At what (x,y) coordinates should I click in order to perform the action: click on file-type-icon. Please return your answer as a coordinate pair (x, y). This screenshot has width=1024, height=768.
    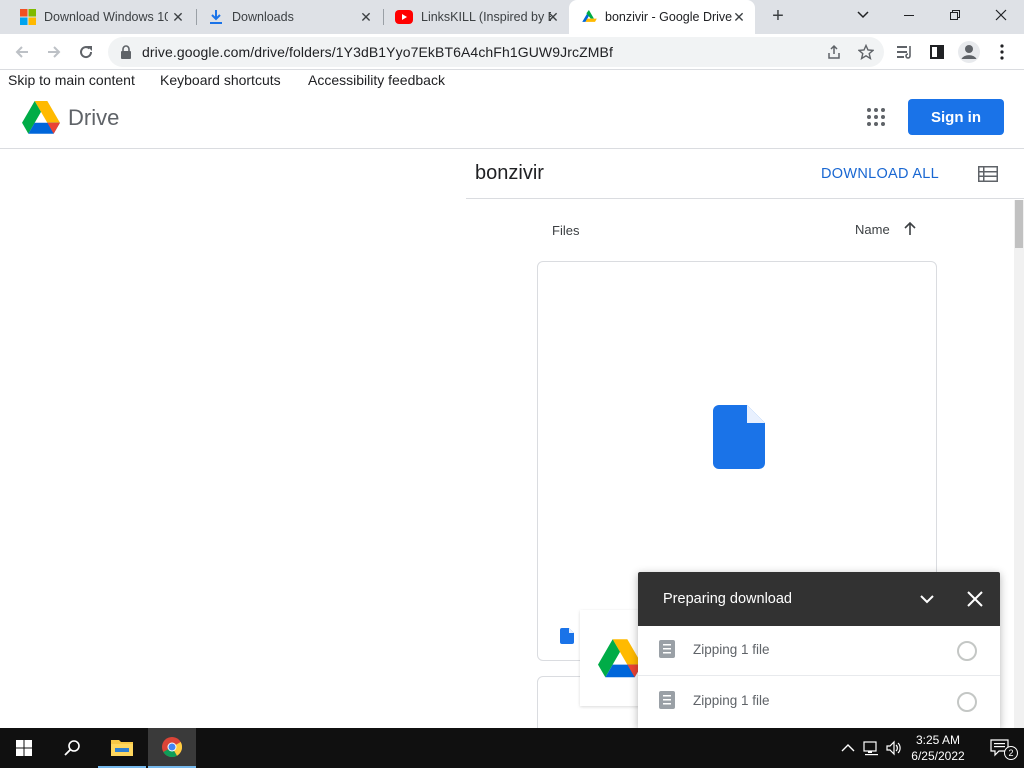
    Looking at the image, I should click on (567, 636).